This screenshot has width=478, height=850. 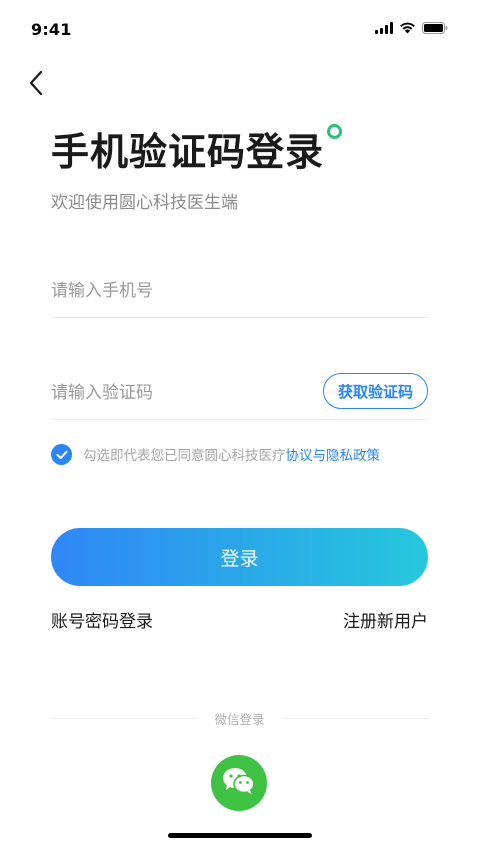 What do you see at coordinates (384, 28) in the screenshot?
I see `signal-icon` at bounding box center [384, 28].